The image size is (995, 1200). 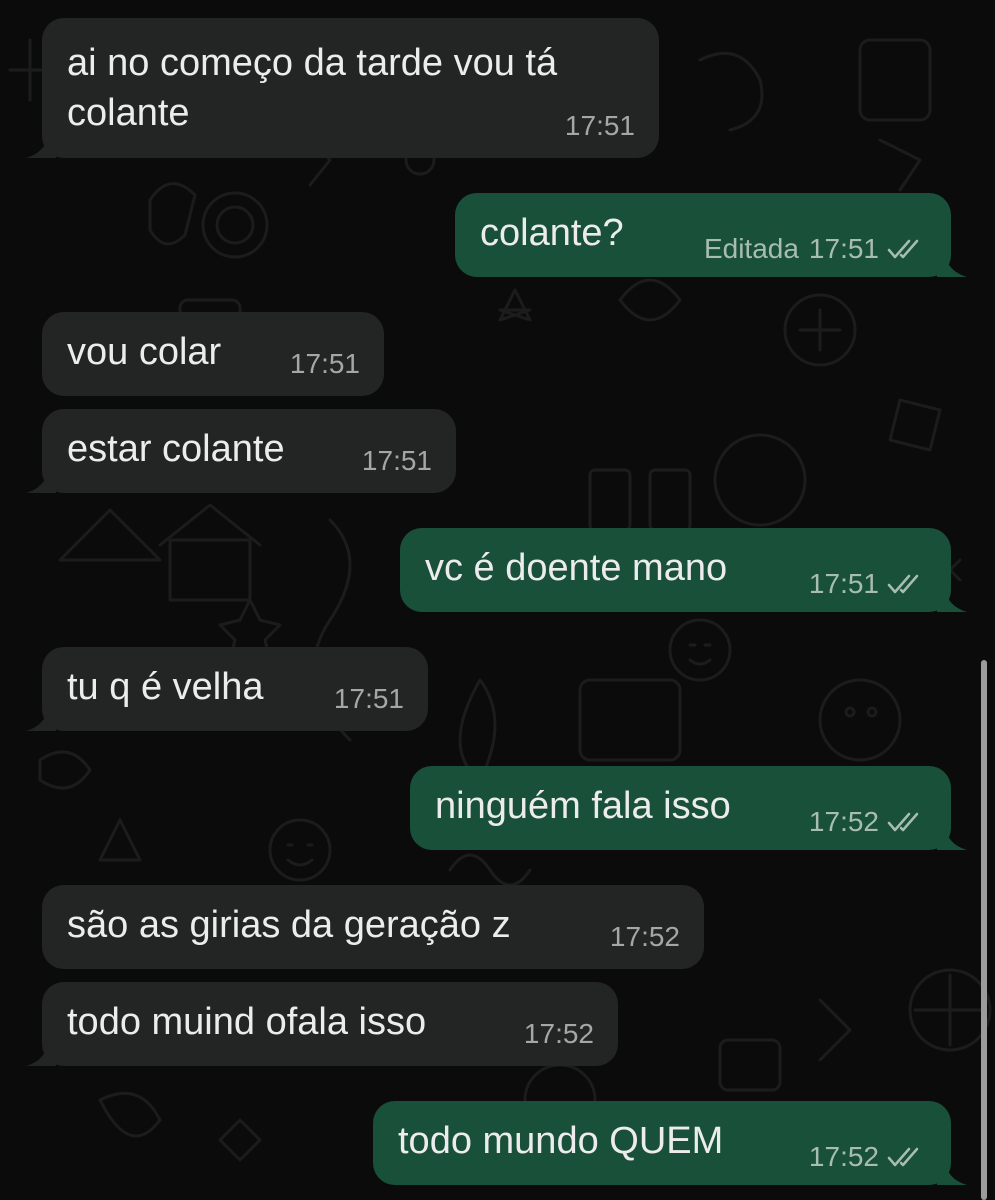 What do you see at coordinates (552, 233) in the screenshot?
I see `message-text: colante?` at bounding box center [552, 233].